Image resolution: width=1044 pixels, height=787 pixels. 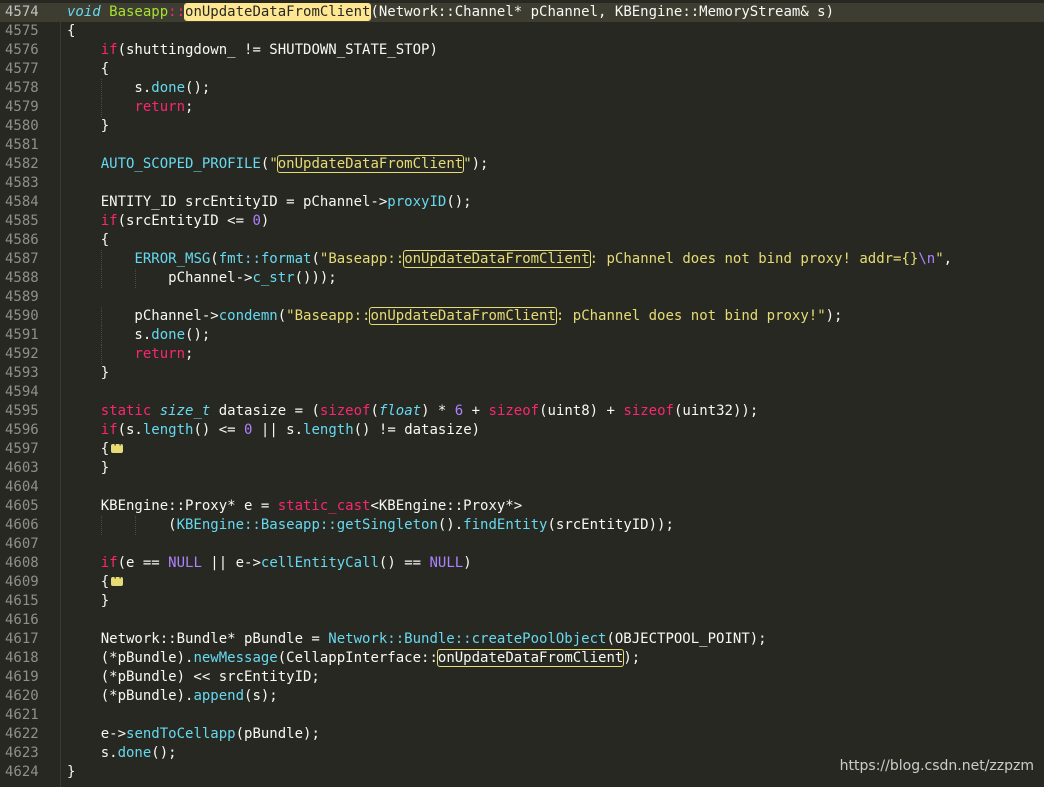 What do you see at coordinates (522, 145) in the screenshot?
I see `code-line: 4581` at bounding box center [522, 145].